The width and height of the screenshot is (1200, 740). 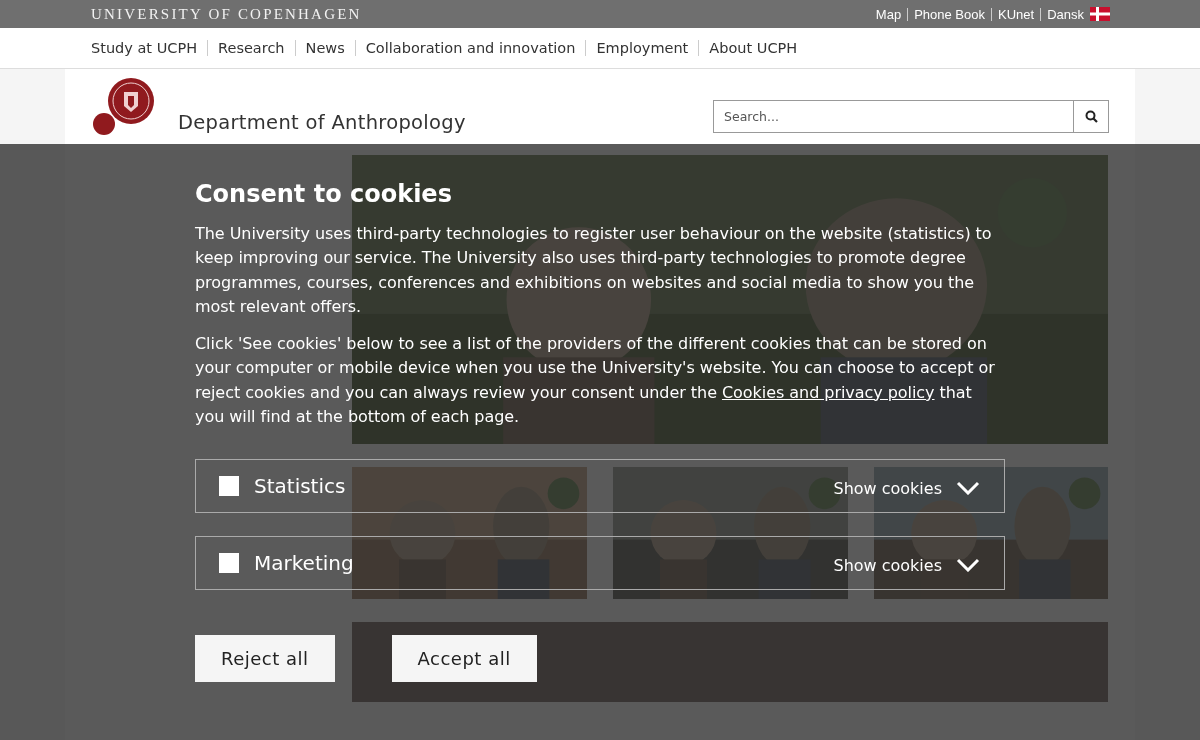 What do you see at coordinates (949, 14) in the screenshot?
I see `top-link: Phone Book` at bounding box center [949, 14].